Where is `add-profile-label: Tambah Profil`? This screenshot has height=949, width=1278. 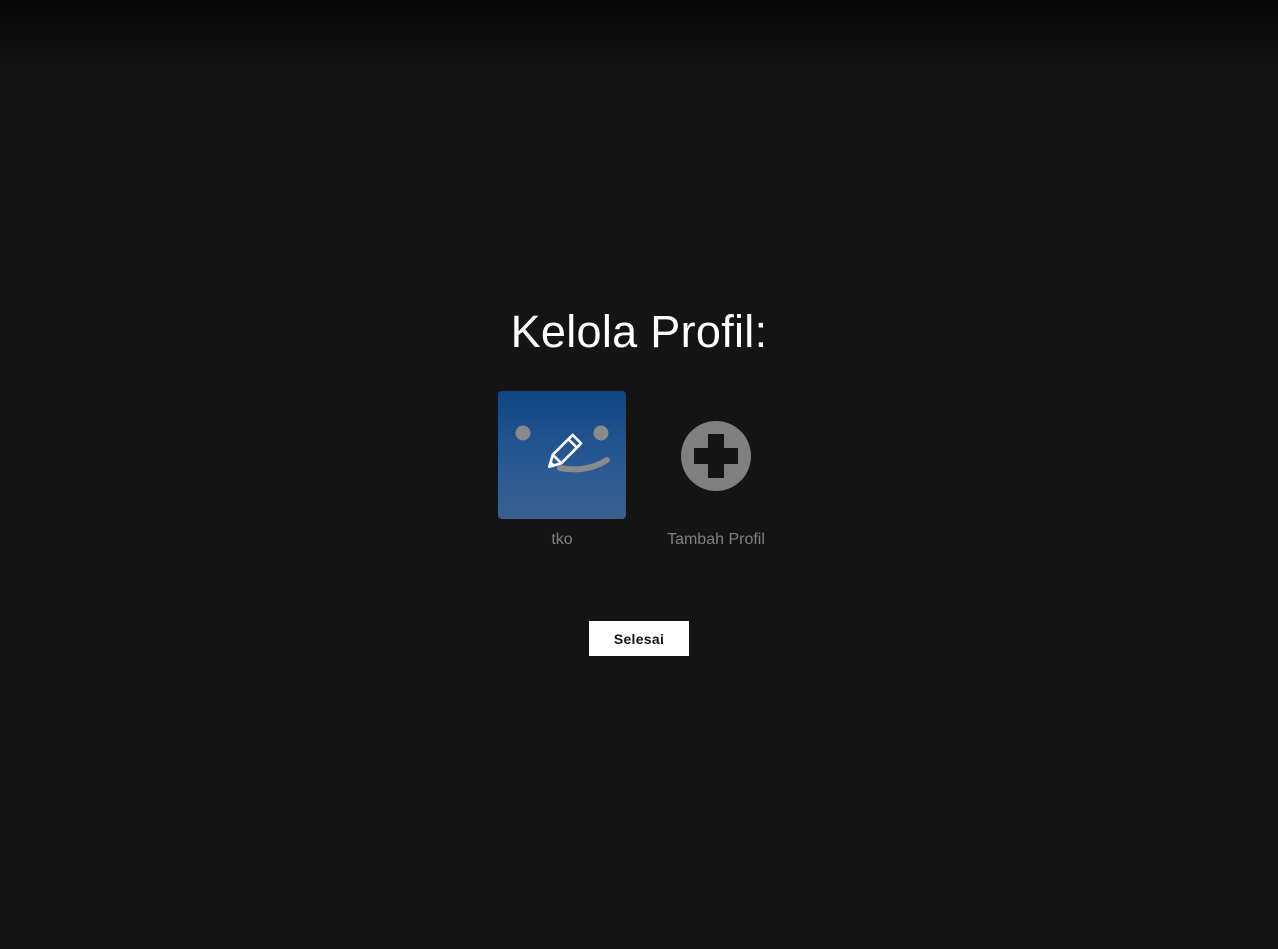
add-profile-label: Tambah Profil is located at coordinates (716, 539).